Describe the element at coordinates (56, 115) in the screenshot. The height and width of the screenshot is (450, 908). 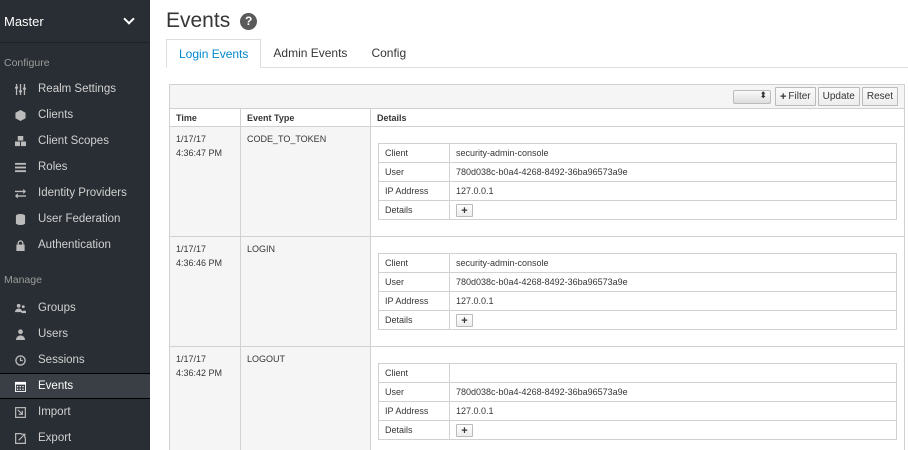
I see `sidebar-item-label: Clients` at that location.